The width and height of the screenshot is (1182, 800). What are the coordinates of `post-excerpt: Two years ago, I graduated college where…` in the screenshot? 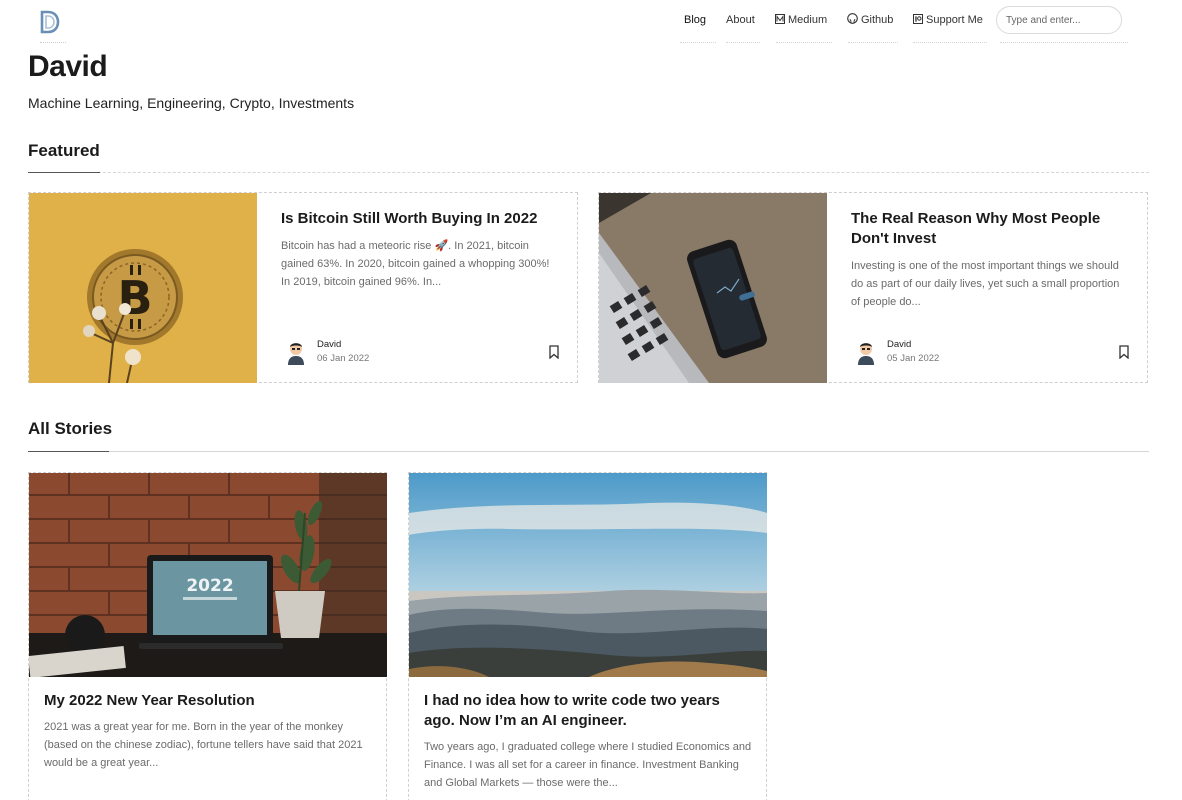 It's located at (588, 765).